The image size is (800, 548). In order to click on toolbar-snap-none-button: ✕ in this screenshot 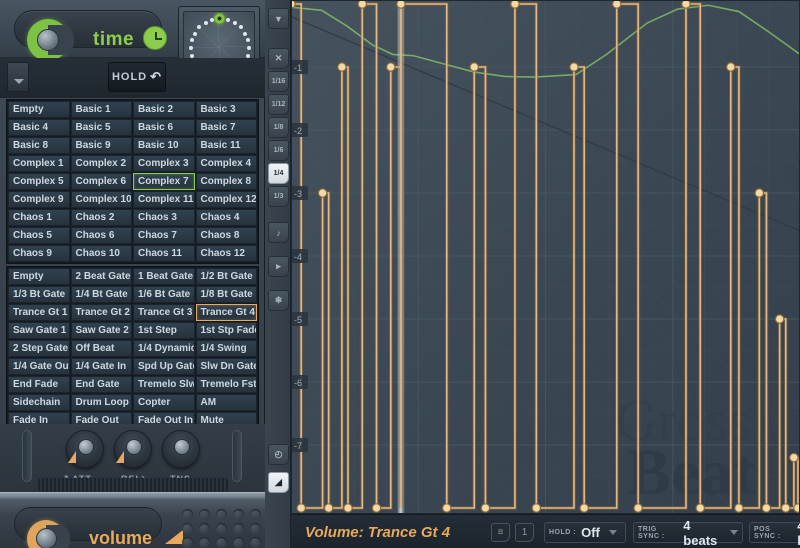, I will do `click(278, 58)`.